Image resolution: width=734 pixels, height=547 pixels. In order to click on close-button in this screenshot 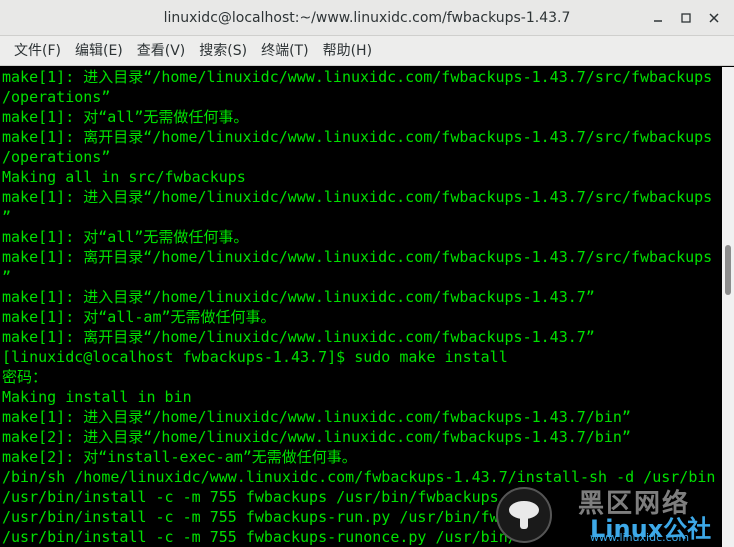, I will do `click(714, 18)`.